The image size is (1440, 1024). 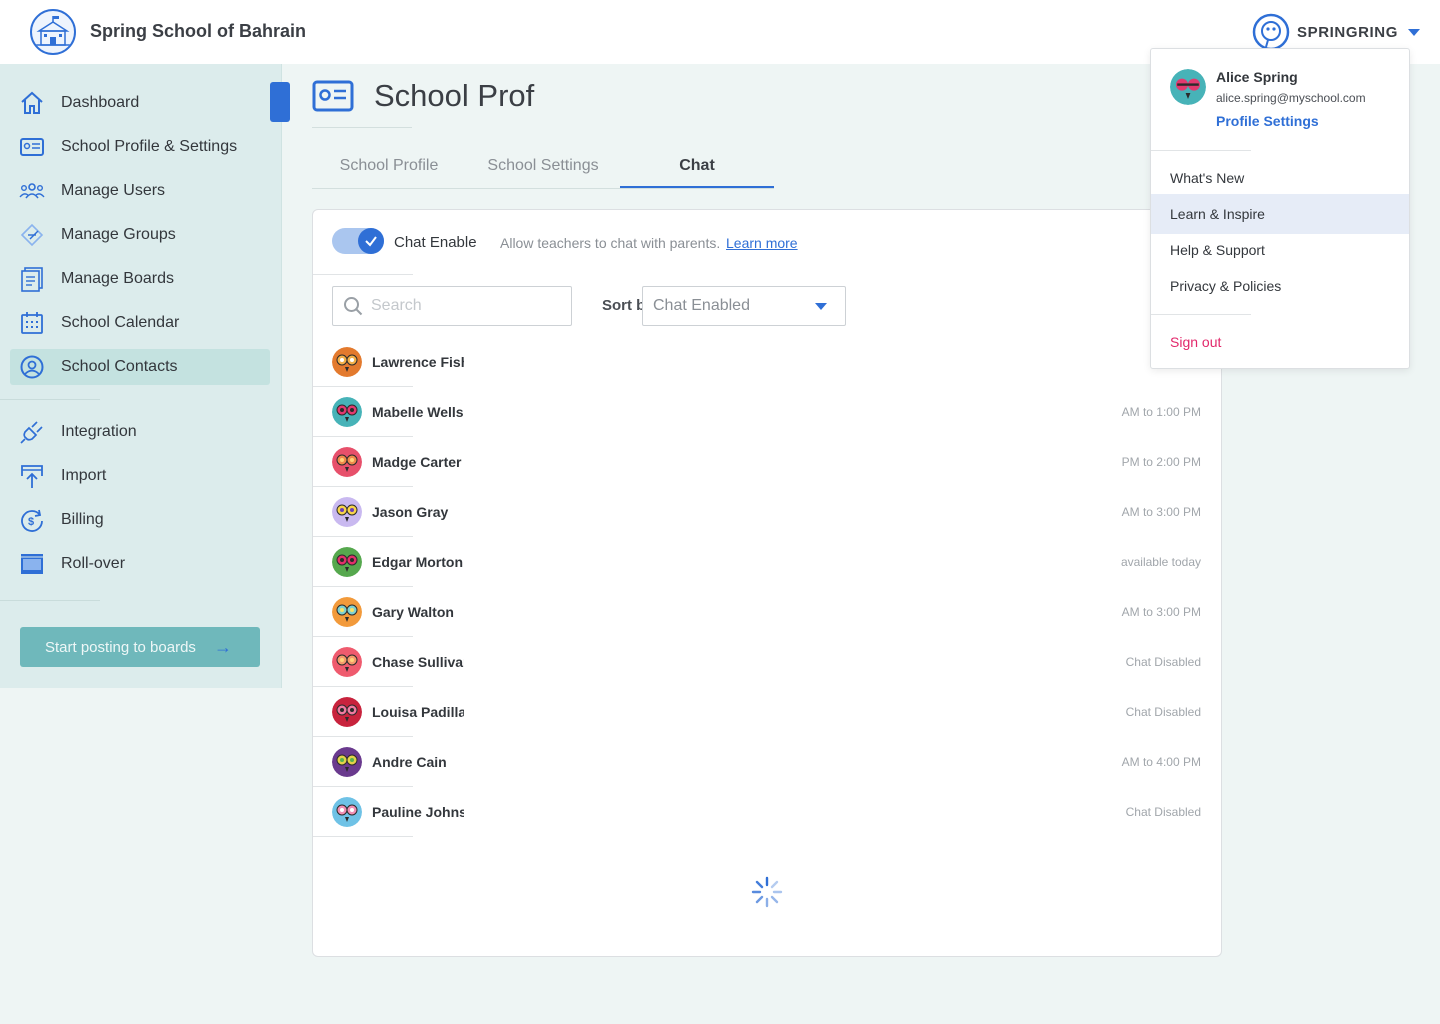 What do you see at coordinates (93, 563) in the screenshot?
I see `sidebar-item-label: Roll-over` at bounding box center [93, 563].